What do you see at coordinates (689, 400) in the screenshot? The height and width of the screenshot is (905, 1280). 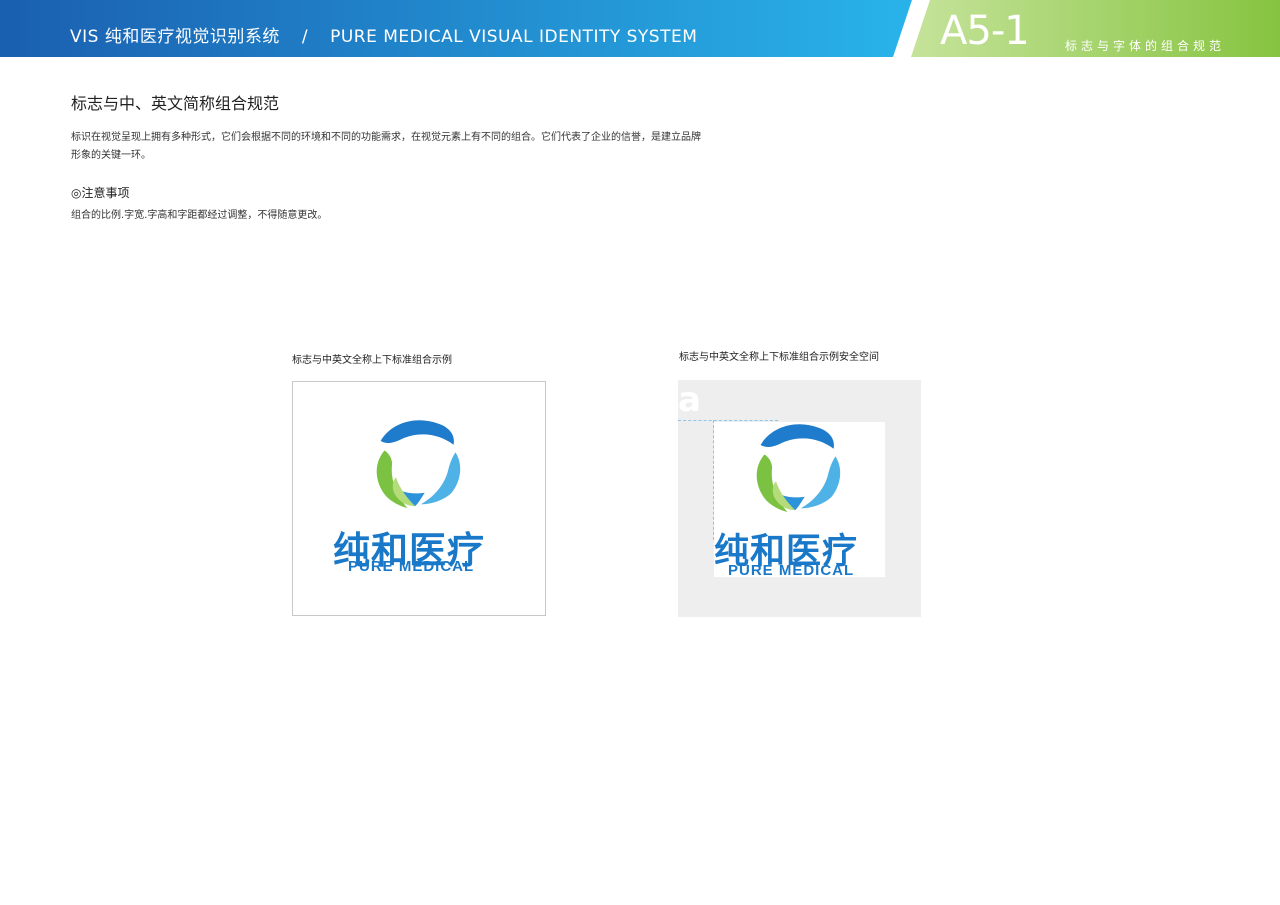 I see `safe-space-marker: a` at bounding box center [689, 400].